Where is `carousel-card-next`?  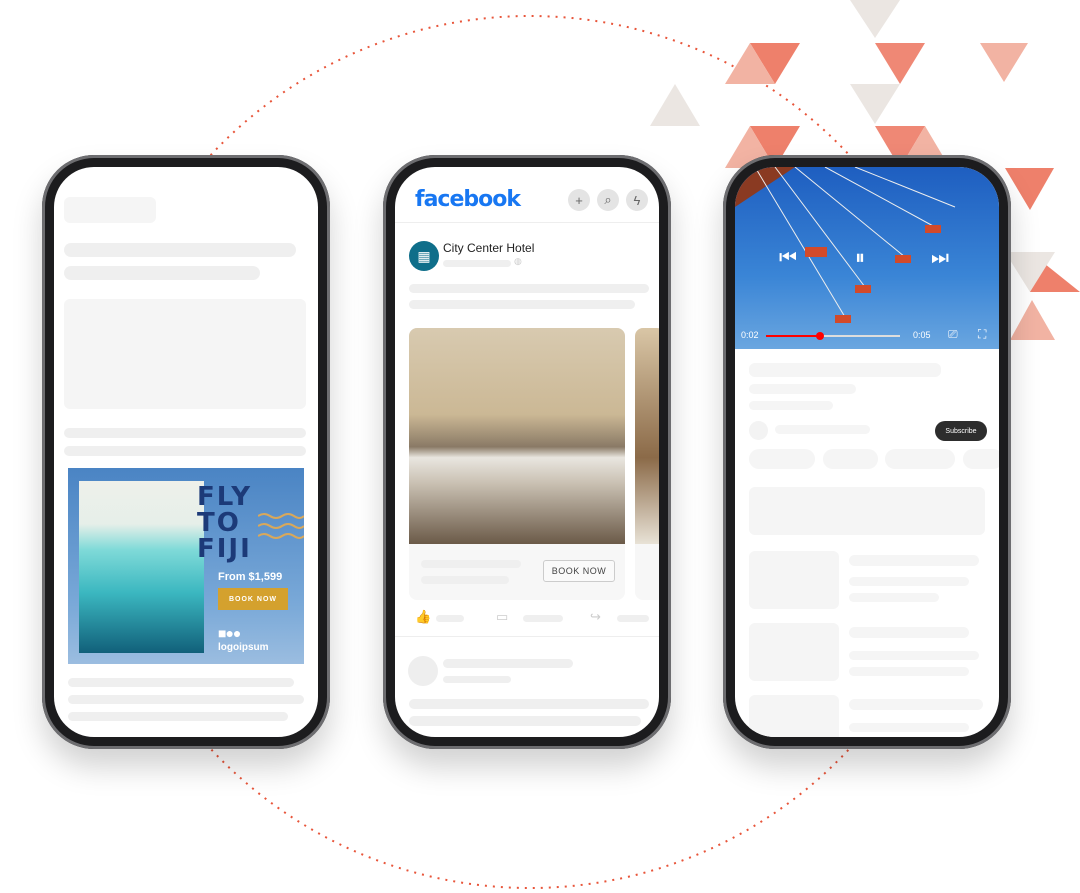 carousel-card-next is located at coordinates (647, 464).